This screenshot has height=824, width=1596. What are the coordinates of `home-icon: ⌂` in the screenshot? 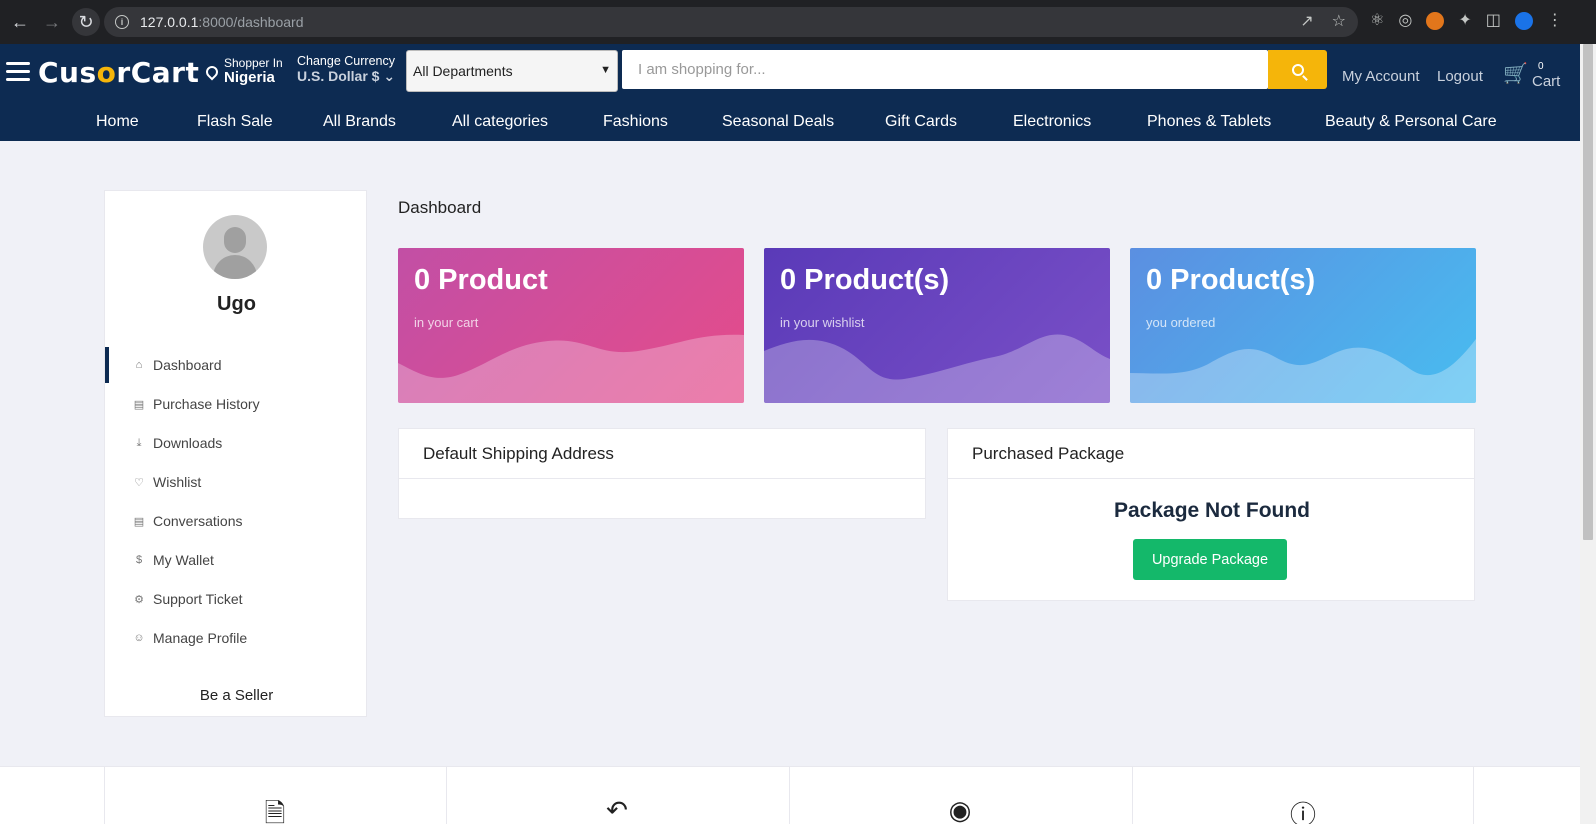 It's located at (139, 365).